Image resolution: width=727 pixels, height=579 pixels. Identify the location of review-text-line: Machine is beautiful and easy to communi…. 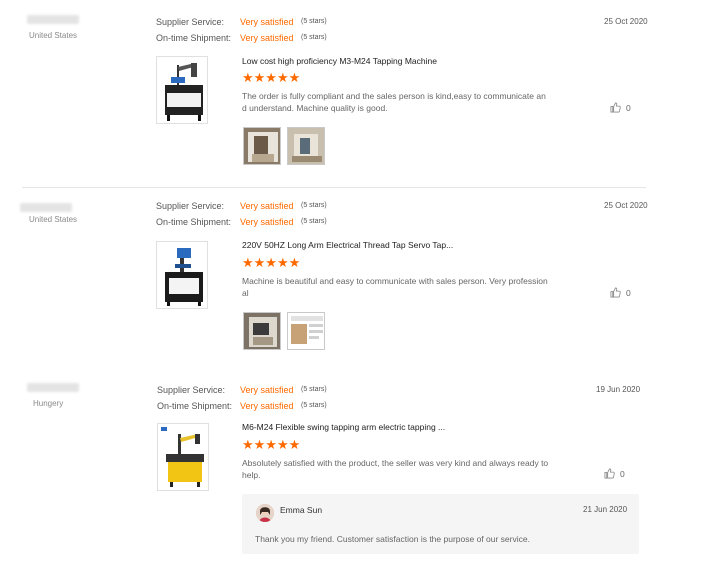
(395, 281).